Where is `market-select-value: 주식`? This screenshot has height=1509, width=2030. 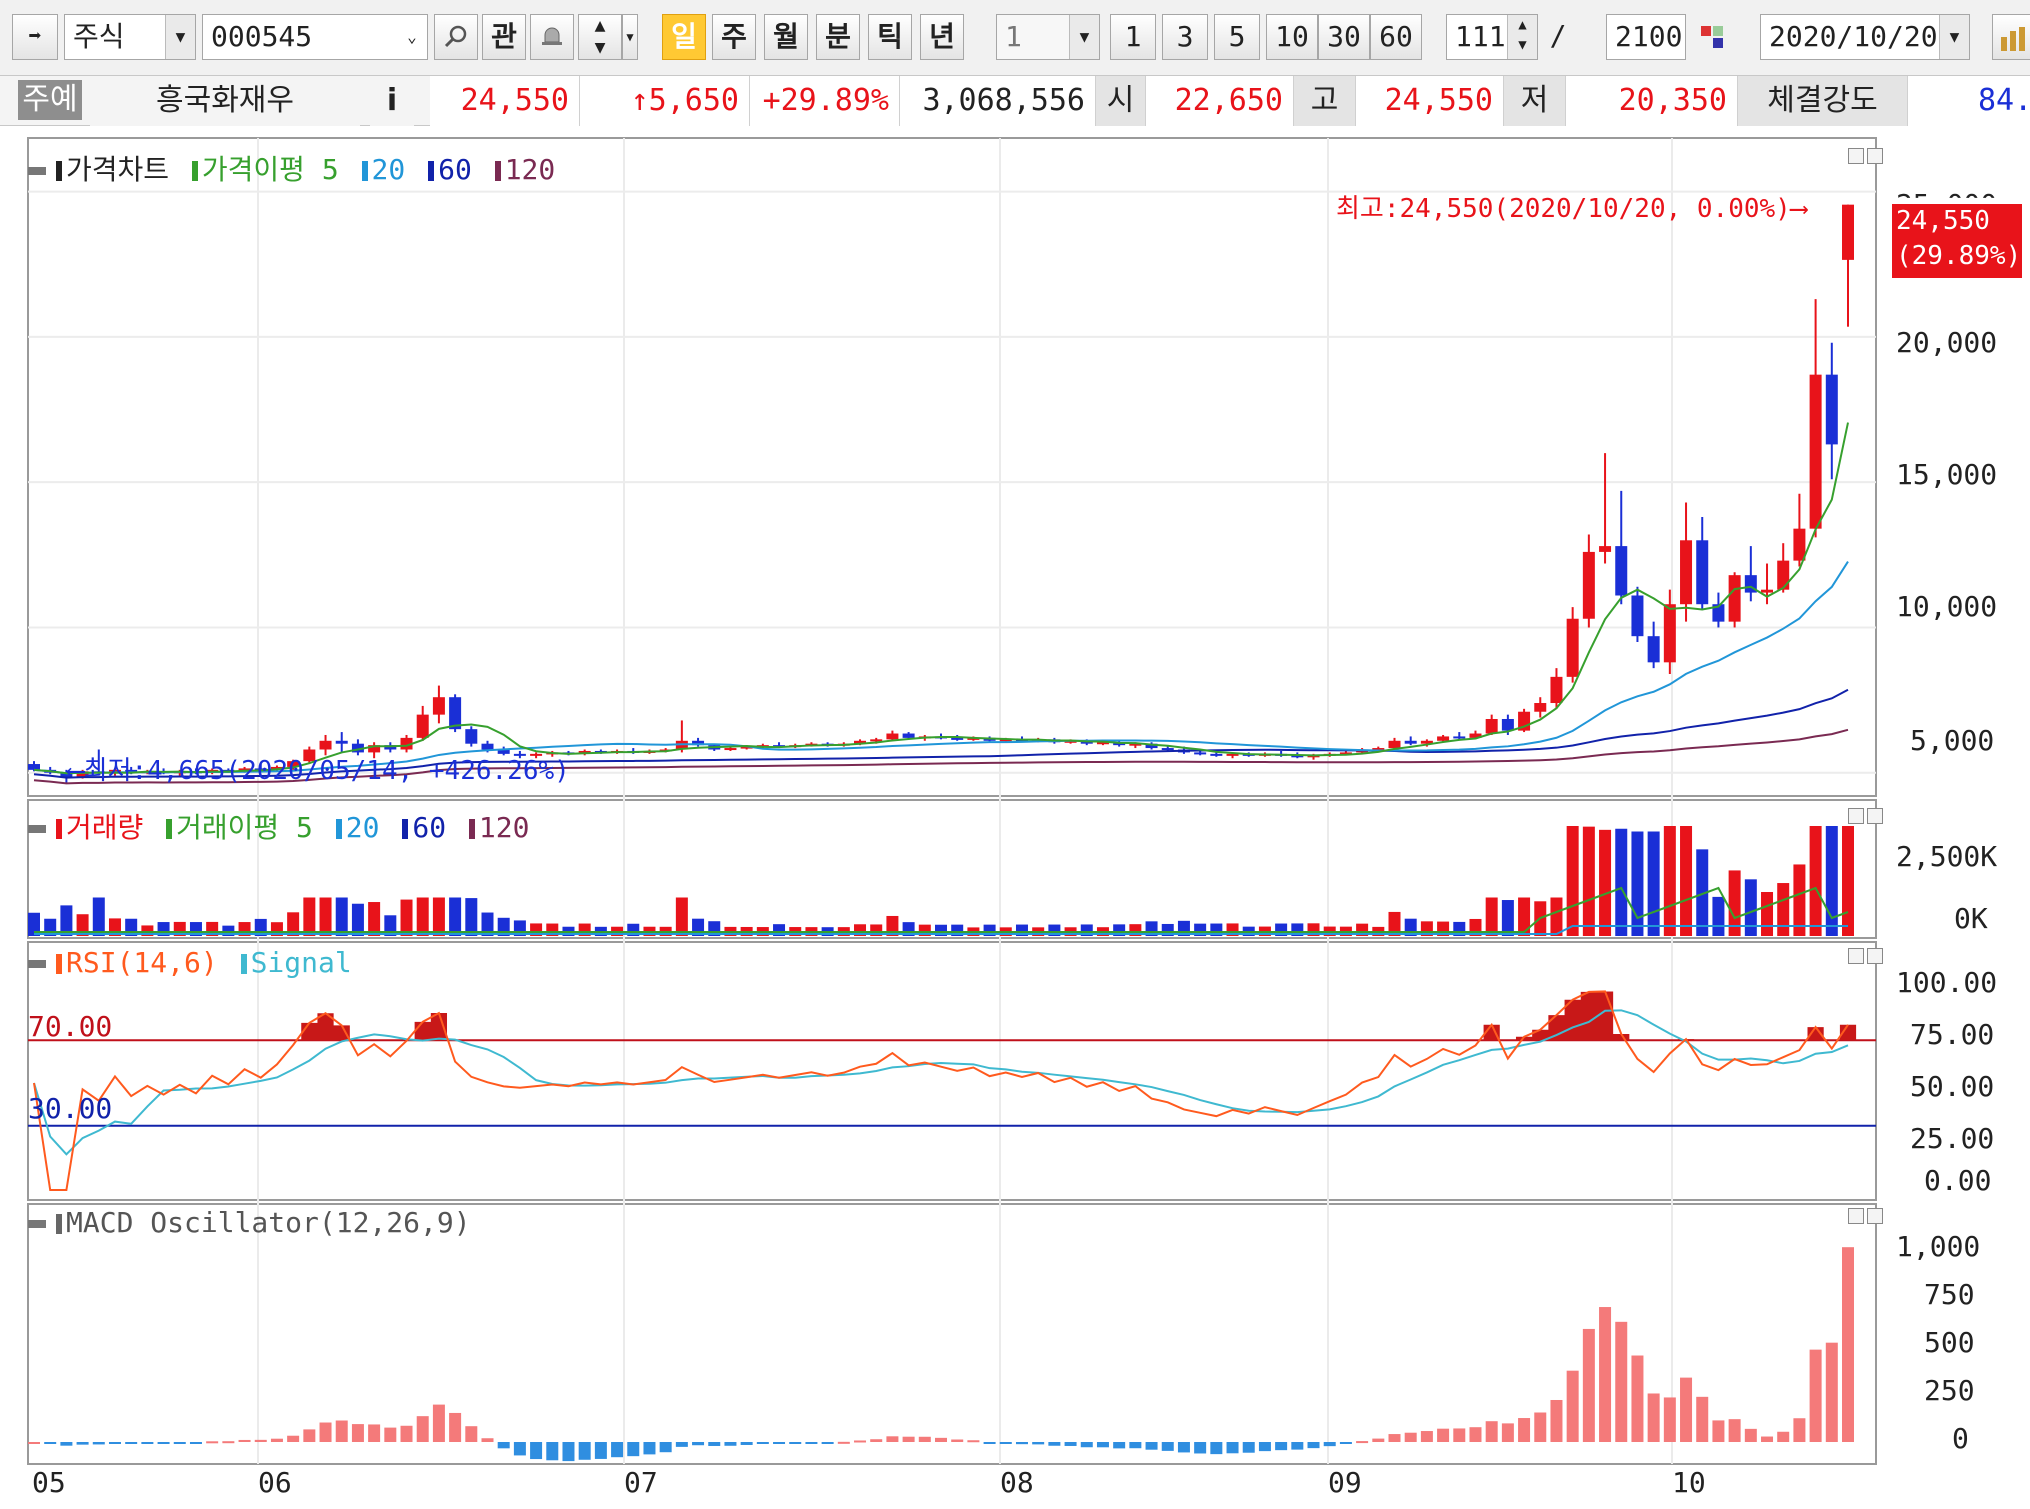
market-select-value: 주식 is located at coordinates (99, 36).